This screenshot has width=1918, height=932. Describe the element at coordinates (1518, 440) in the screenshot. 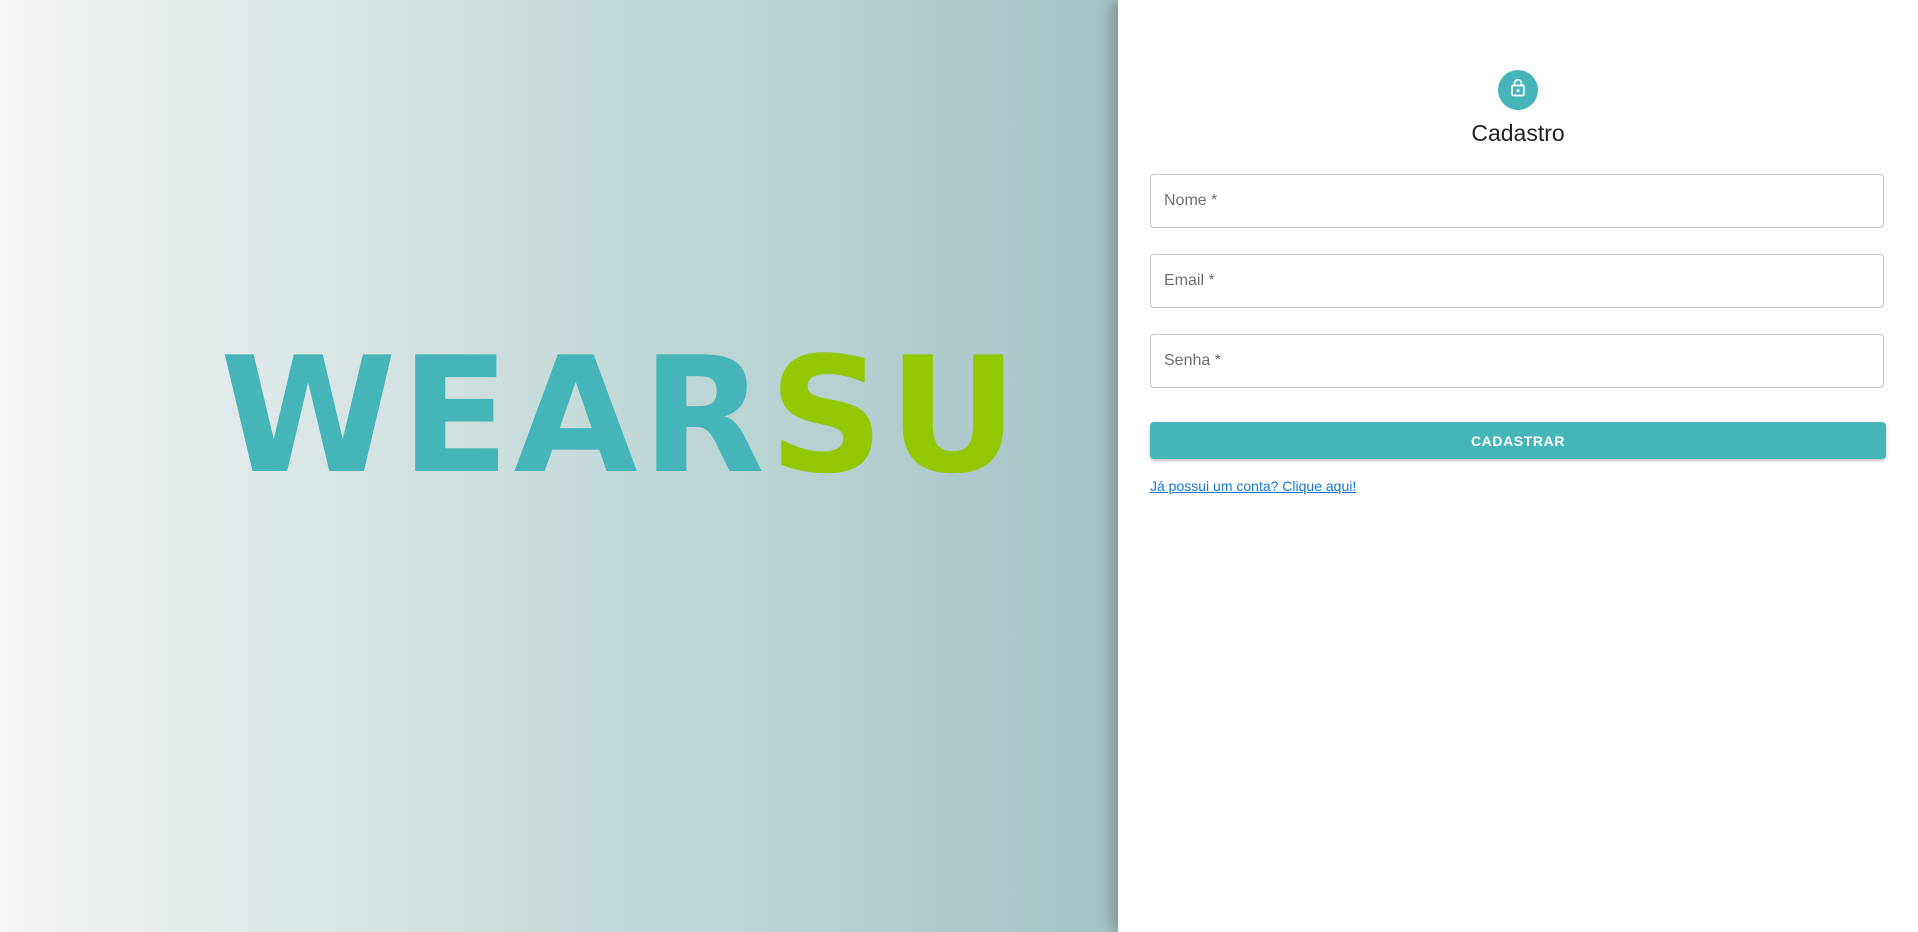

I see `cadastrar-button: CADASTRAR` at that location.